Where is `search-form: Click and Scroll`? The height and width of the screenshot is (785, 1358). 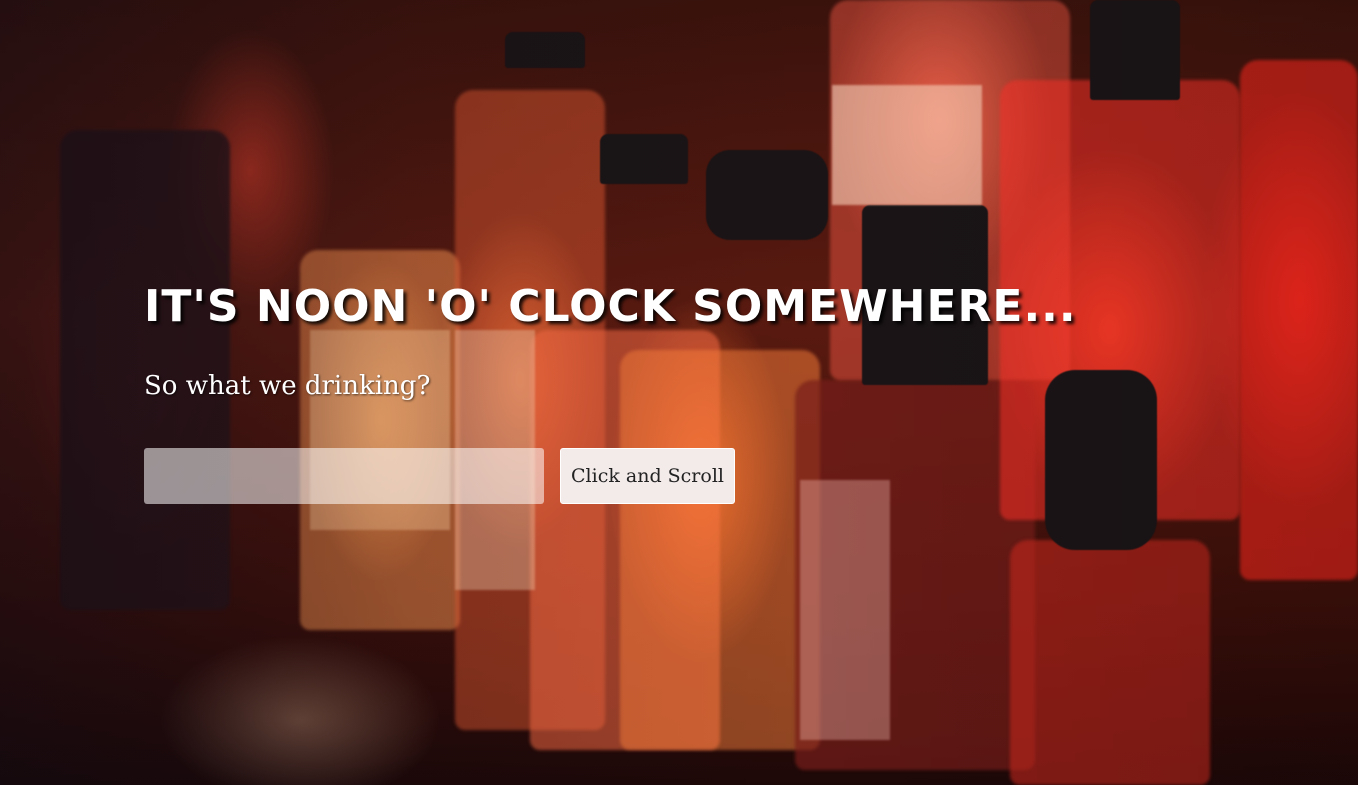
search-form: Click and Scroll is located at coordinates (439, 476).